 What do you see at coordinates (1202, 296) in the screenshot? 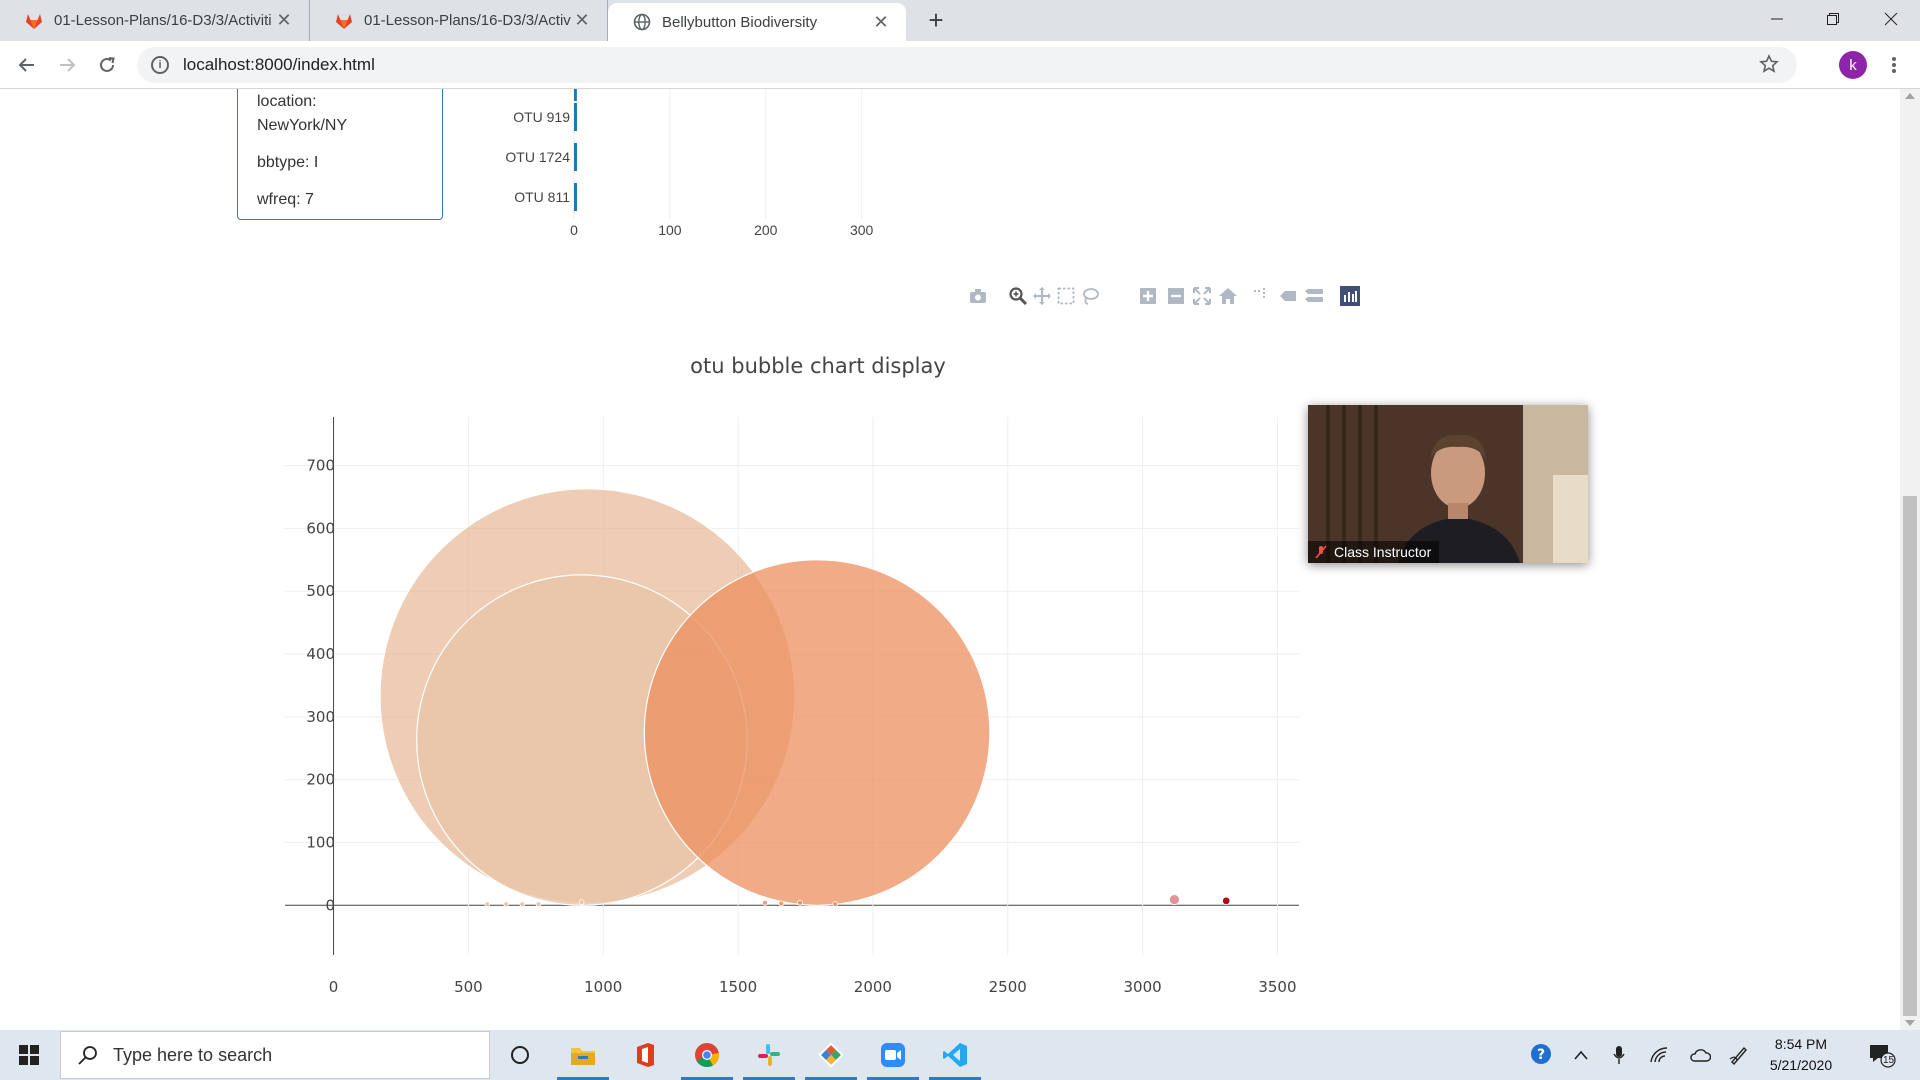
I see `autoscale-icon` at bounding box center [1202, 296].